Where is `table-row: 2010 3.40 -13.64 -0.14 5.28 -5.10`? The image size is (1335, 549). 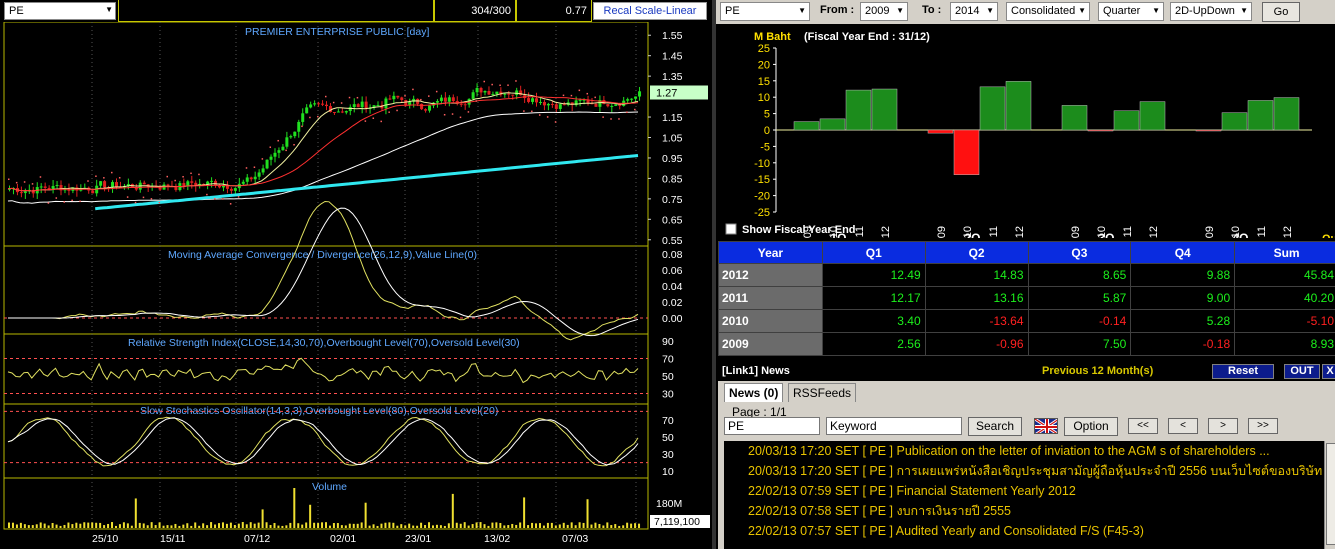 table-row: 2010 3.40 -13.64 -0.14 5.28 -5.10 is located at coordinates (1026, 321).